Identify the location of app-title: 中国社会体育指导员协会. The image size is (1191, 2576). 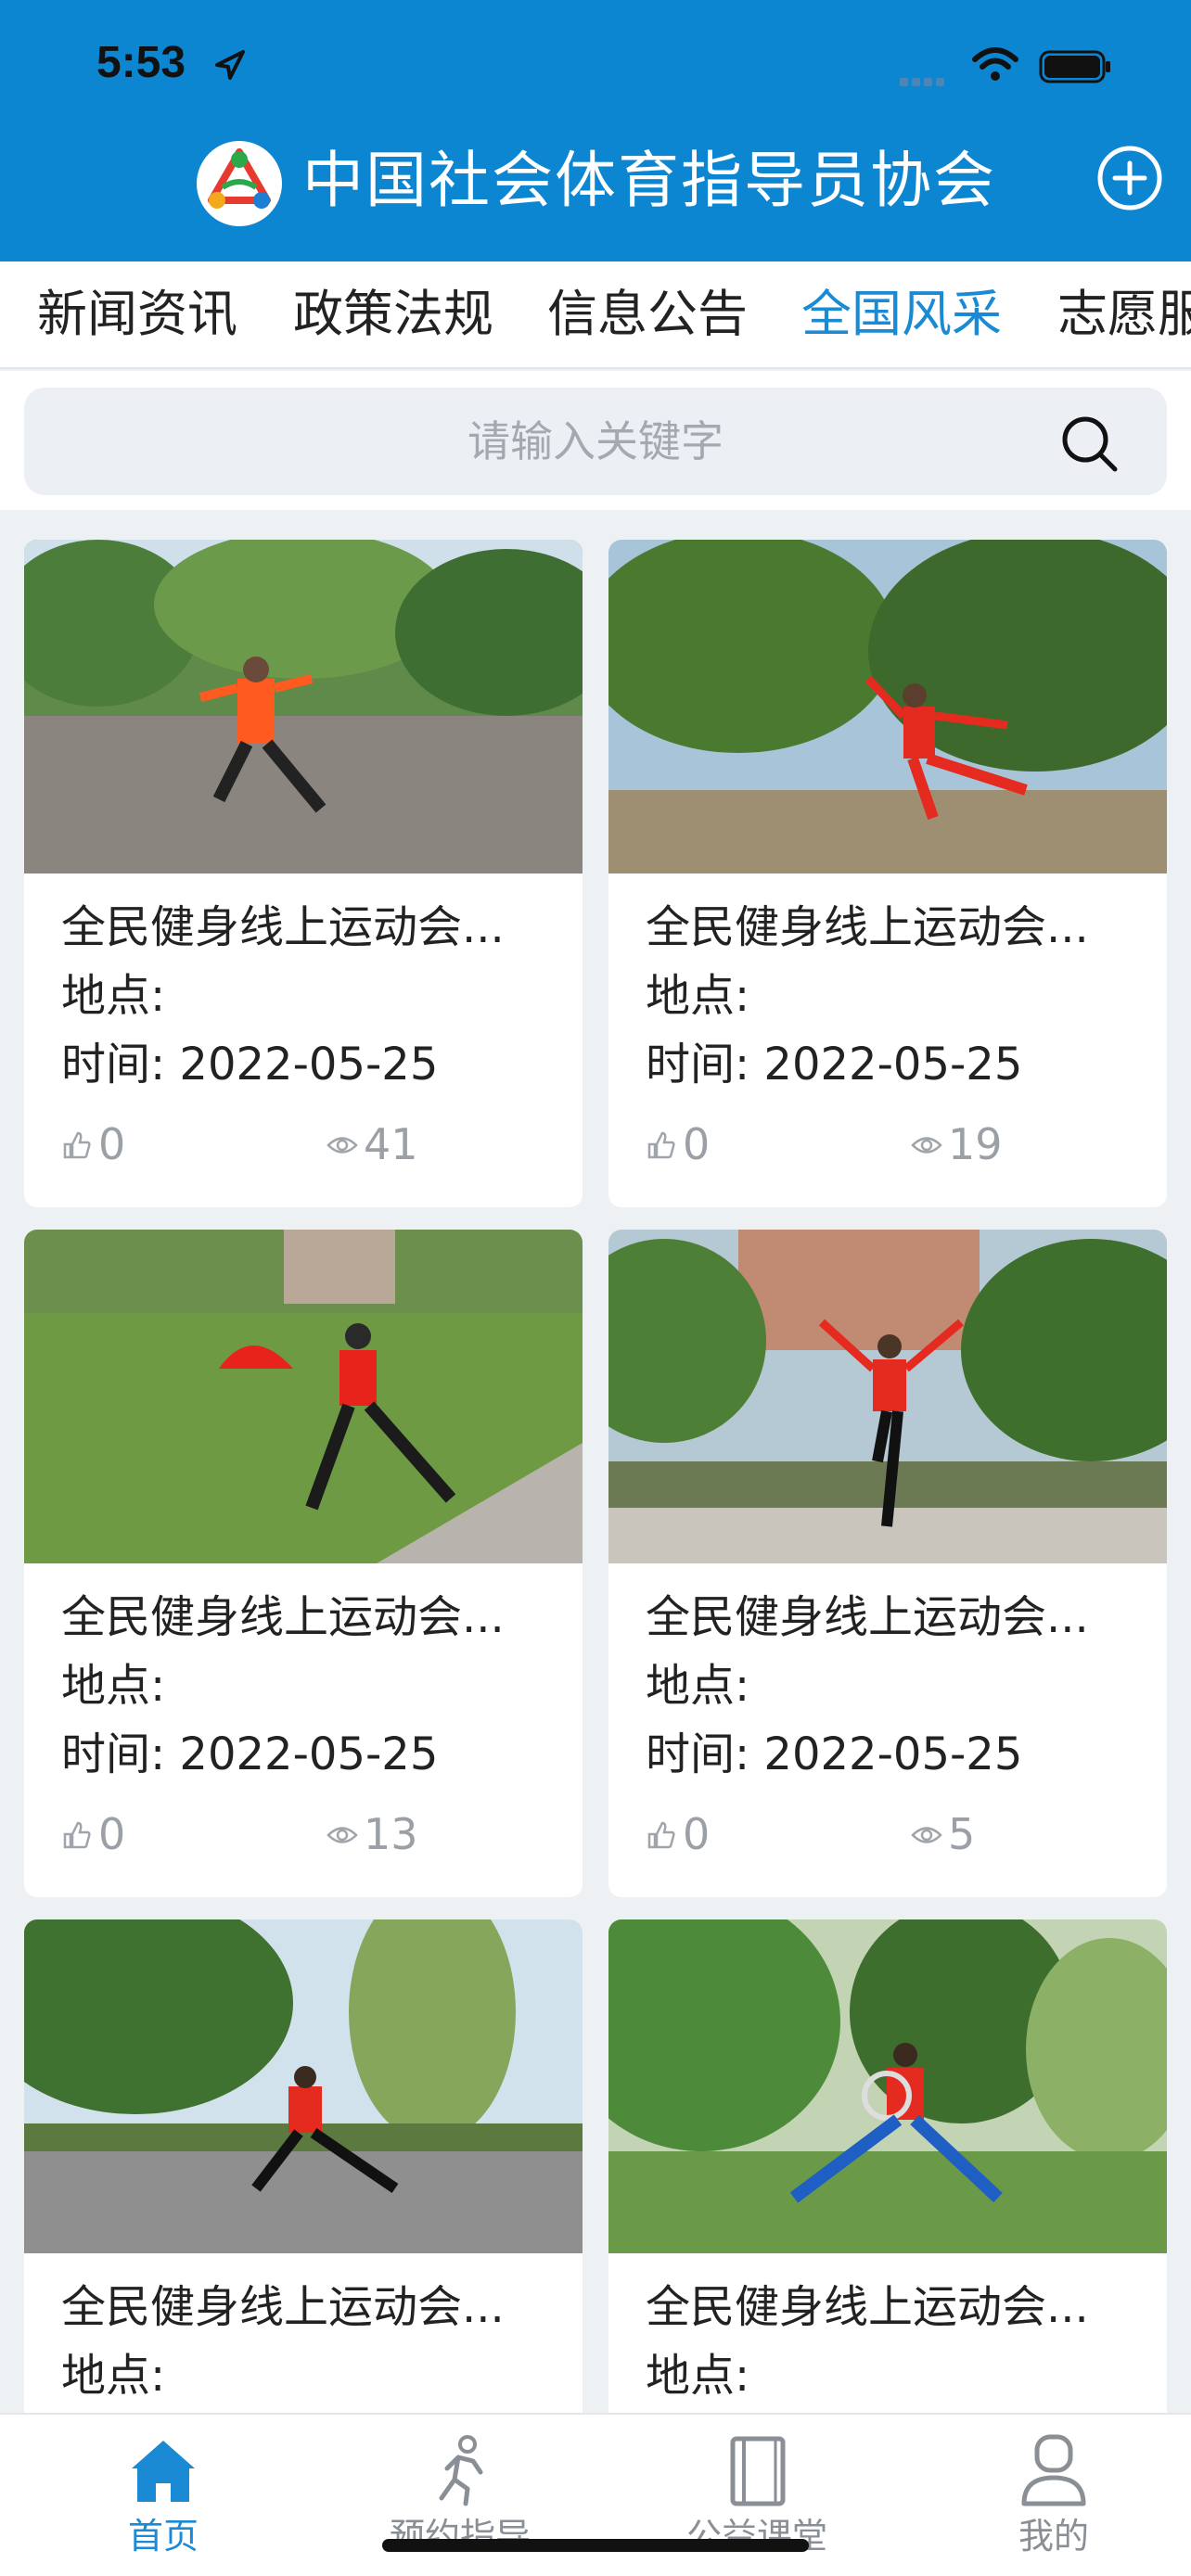
(649, 181).